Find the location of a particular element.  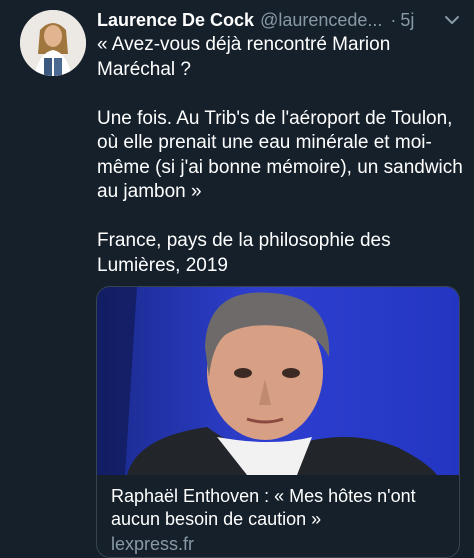

tweet-header: Laurence De Cock @laurencede... · 5j is located at coordinates (279, 20).